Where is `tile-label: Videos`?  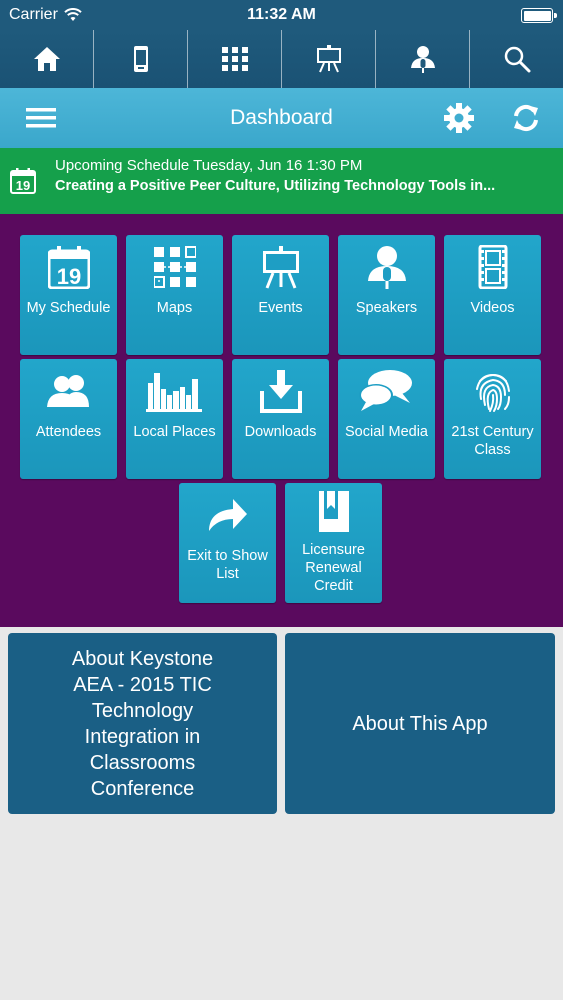
tile-label: Videos is located at coordinates (492, 308).